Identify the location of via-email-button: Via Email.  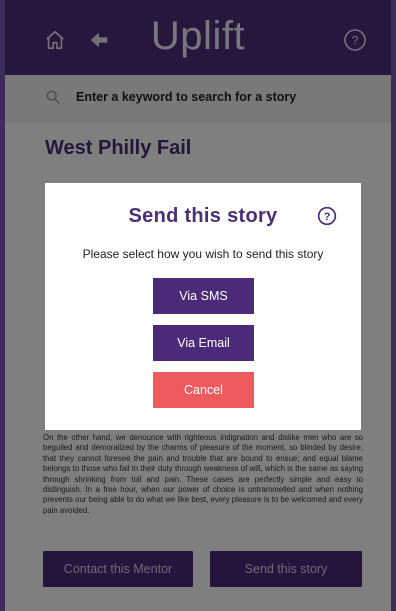
(203, 343).